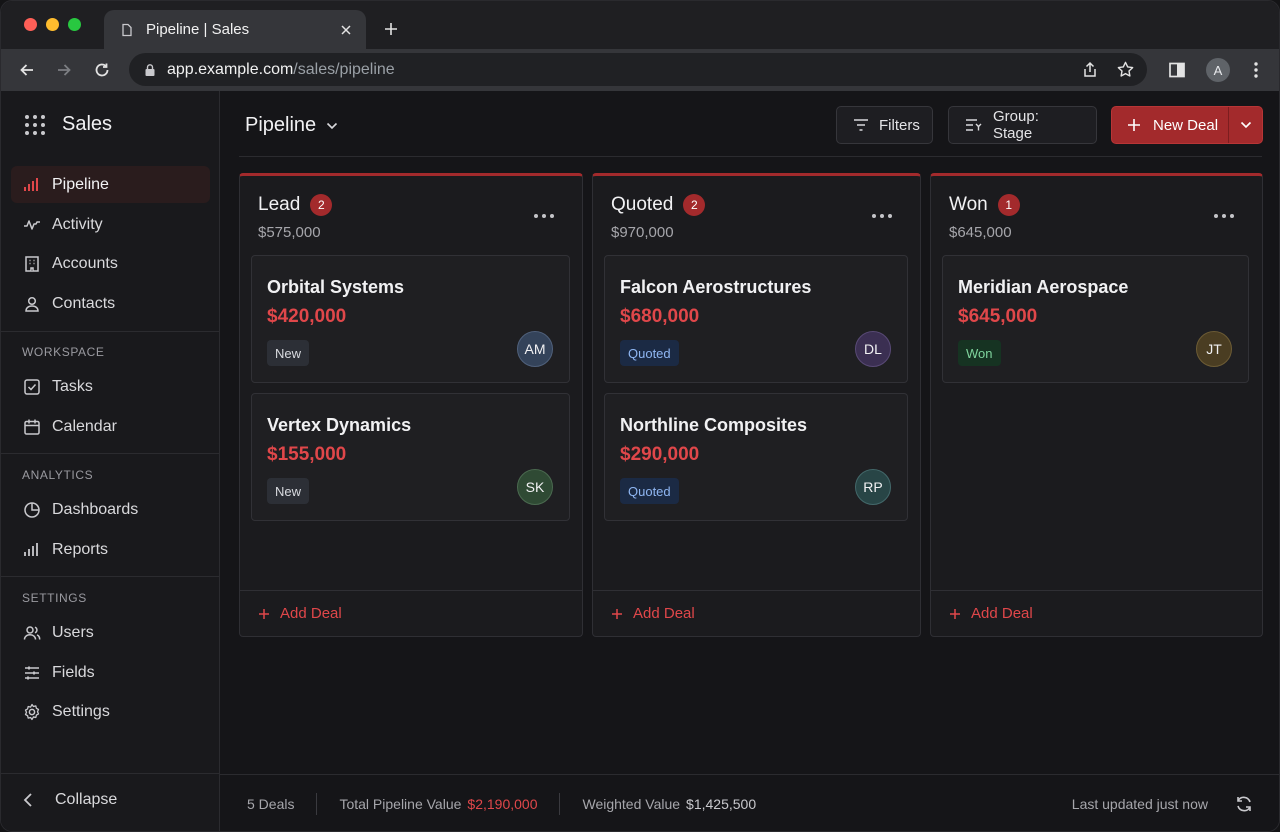 The image size is (1280, 832). I want to click on sidebar-item-pipeline: Pipeline, so click(110, 184).